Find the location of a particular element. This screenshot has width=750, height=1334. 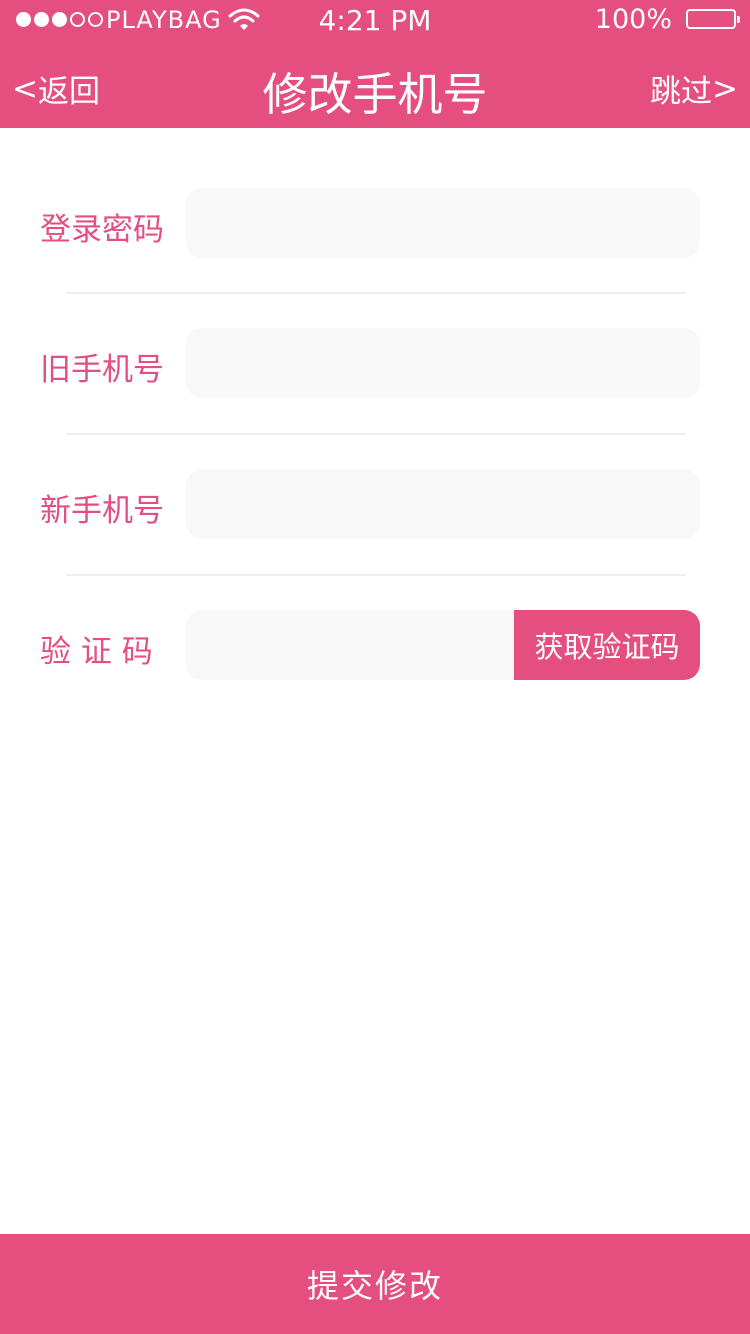

status-bar: PLAYBAG 4:21 PM 100% is located at coordinates (375, 20).